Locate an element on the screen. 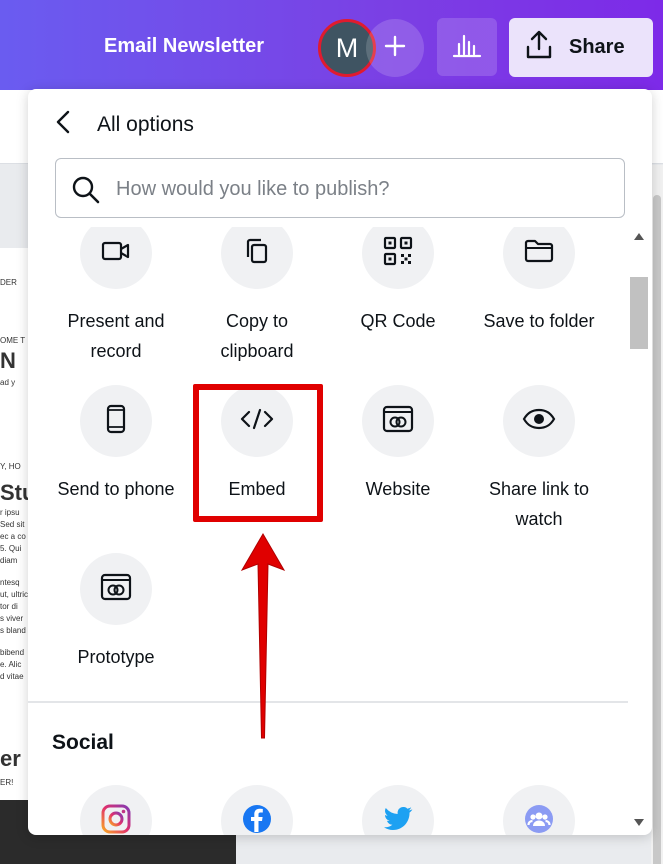 The width and height of the screenshot is (663, 864). add-collaborator-button is located at coordinates (395, 48).